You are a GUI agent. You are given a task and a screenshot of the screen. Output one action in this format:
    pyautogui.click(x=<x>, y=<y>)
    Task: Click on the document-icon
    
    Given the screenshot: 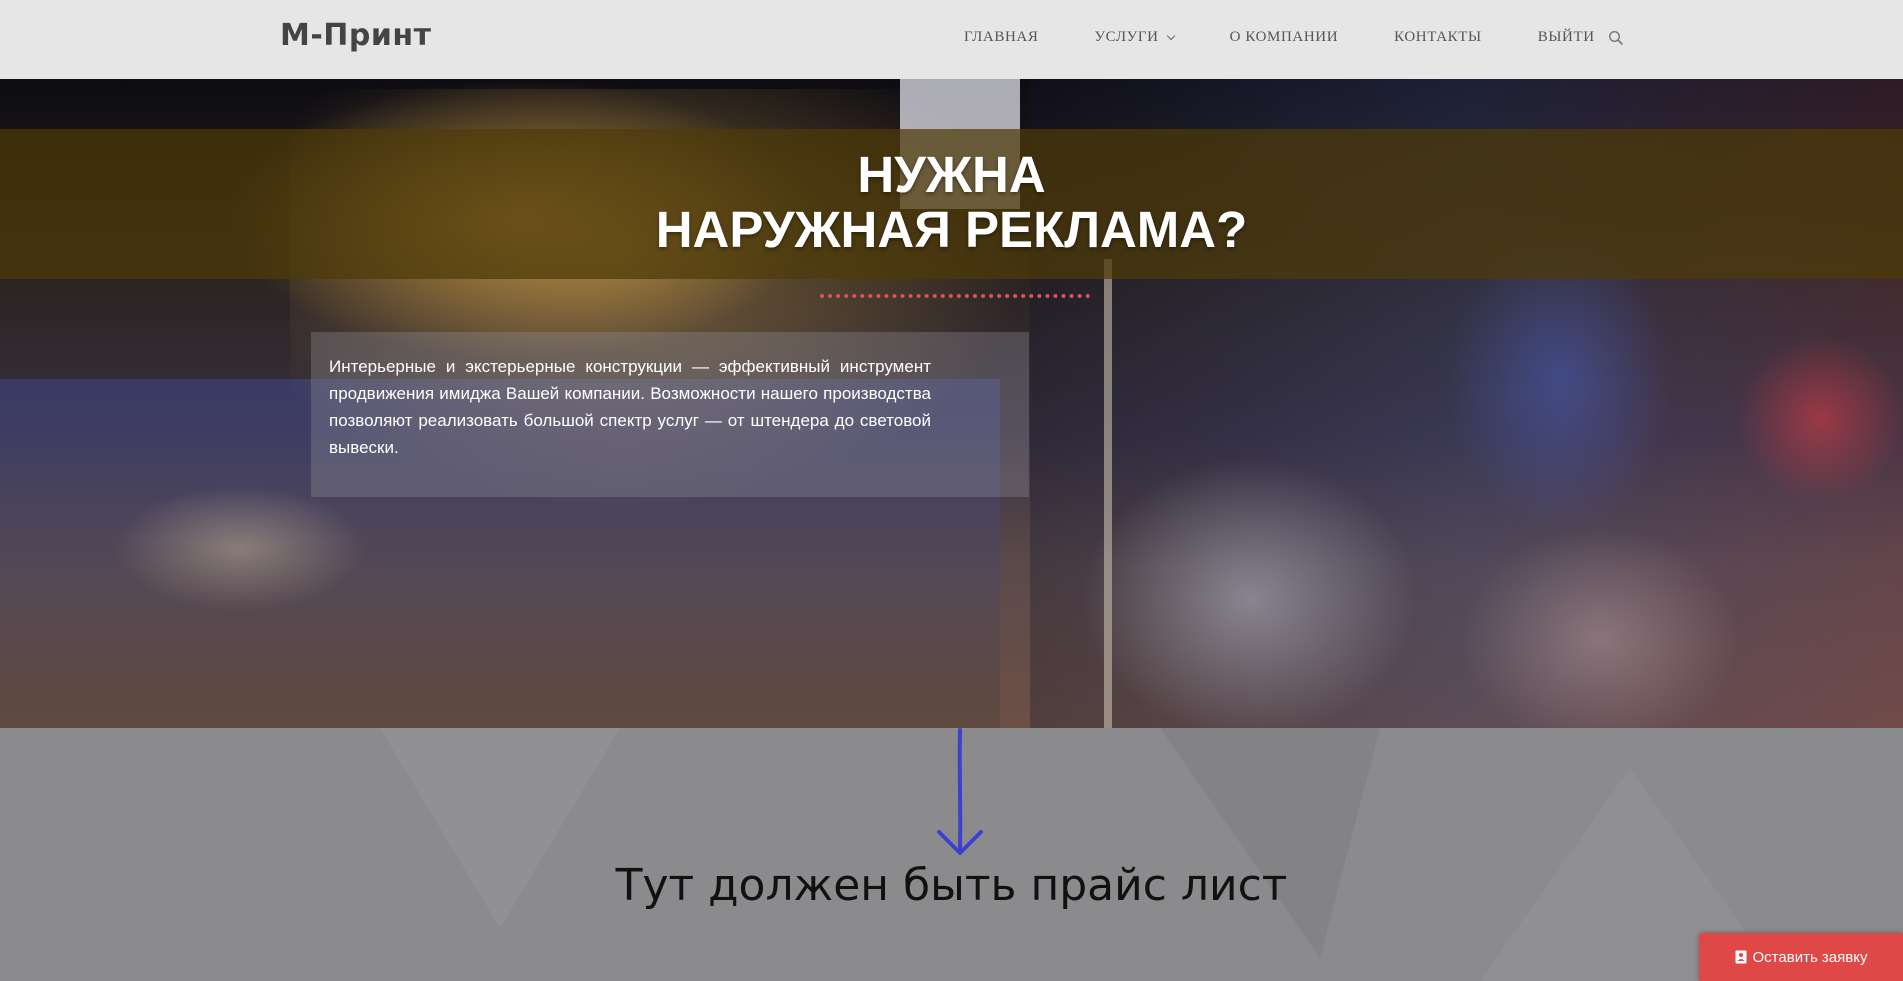 What is the action you would take?
    pyautogui.click(x=1741, y=957)
    